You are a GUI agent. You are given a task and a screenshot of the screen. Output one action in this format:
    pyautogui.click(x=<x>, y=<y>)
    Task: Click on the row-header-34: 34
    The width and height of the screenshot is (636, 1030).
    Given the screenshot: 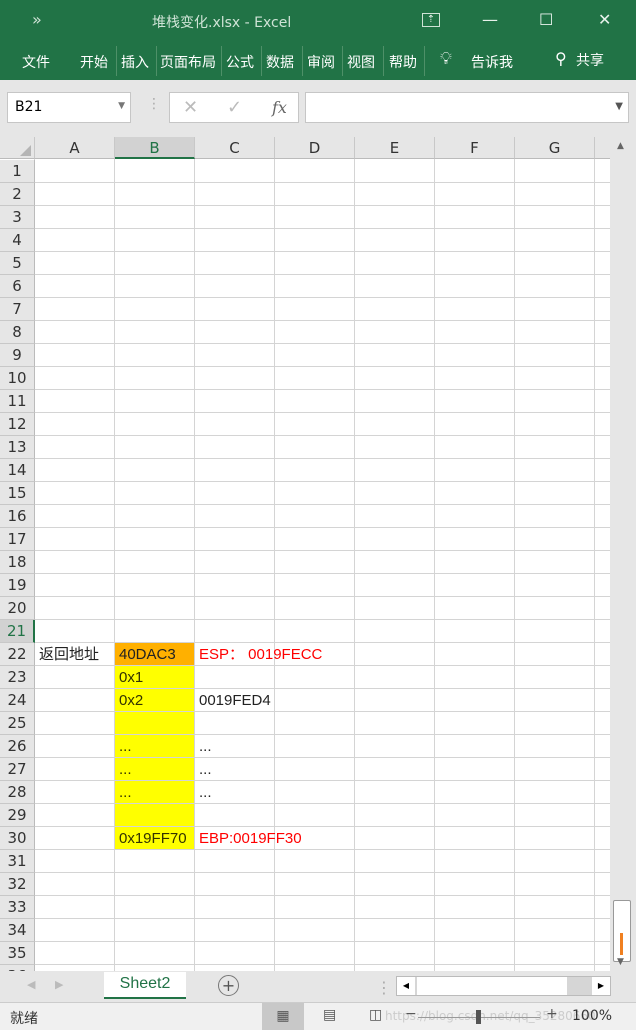 What is the action you would take?
    pyautogui.click(x=17, y=930)
    